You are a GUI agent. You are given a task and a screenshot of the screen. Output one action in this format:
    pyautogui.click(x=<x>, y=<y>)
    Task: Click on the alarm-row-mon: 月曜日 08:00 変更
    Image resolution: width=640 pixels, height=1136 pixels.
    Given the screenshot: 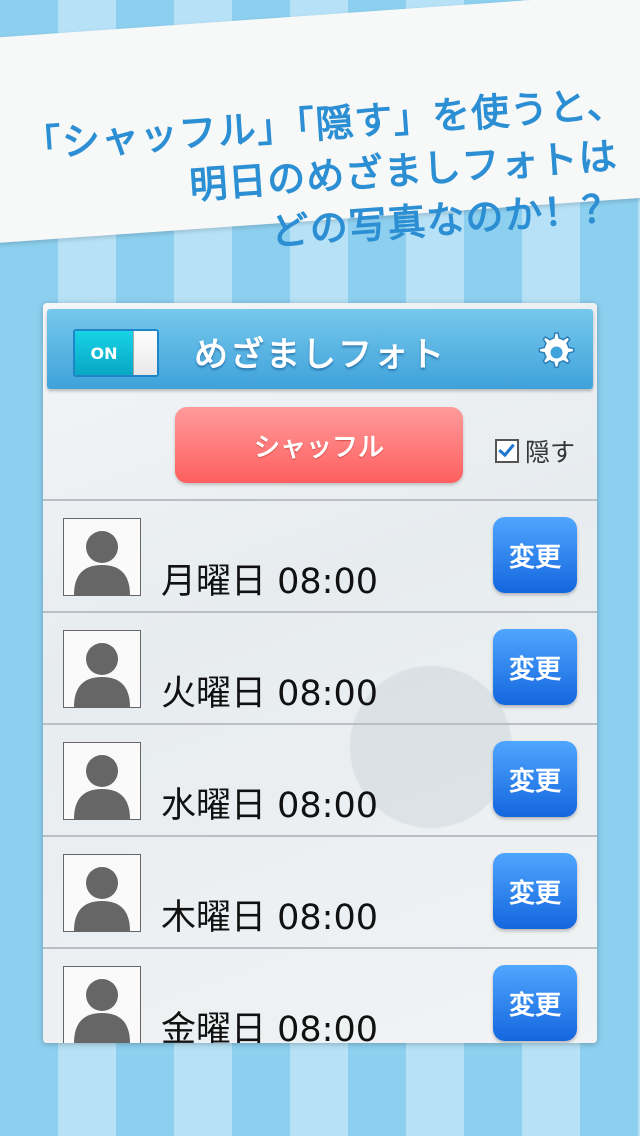 What is the action you would take?
    pyautogui.click(x=320, y=555)
    